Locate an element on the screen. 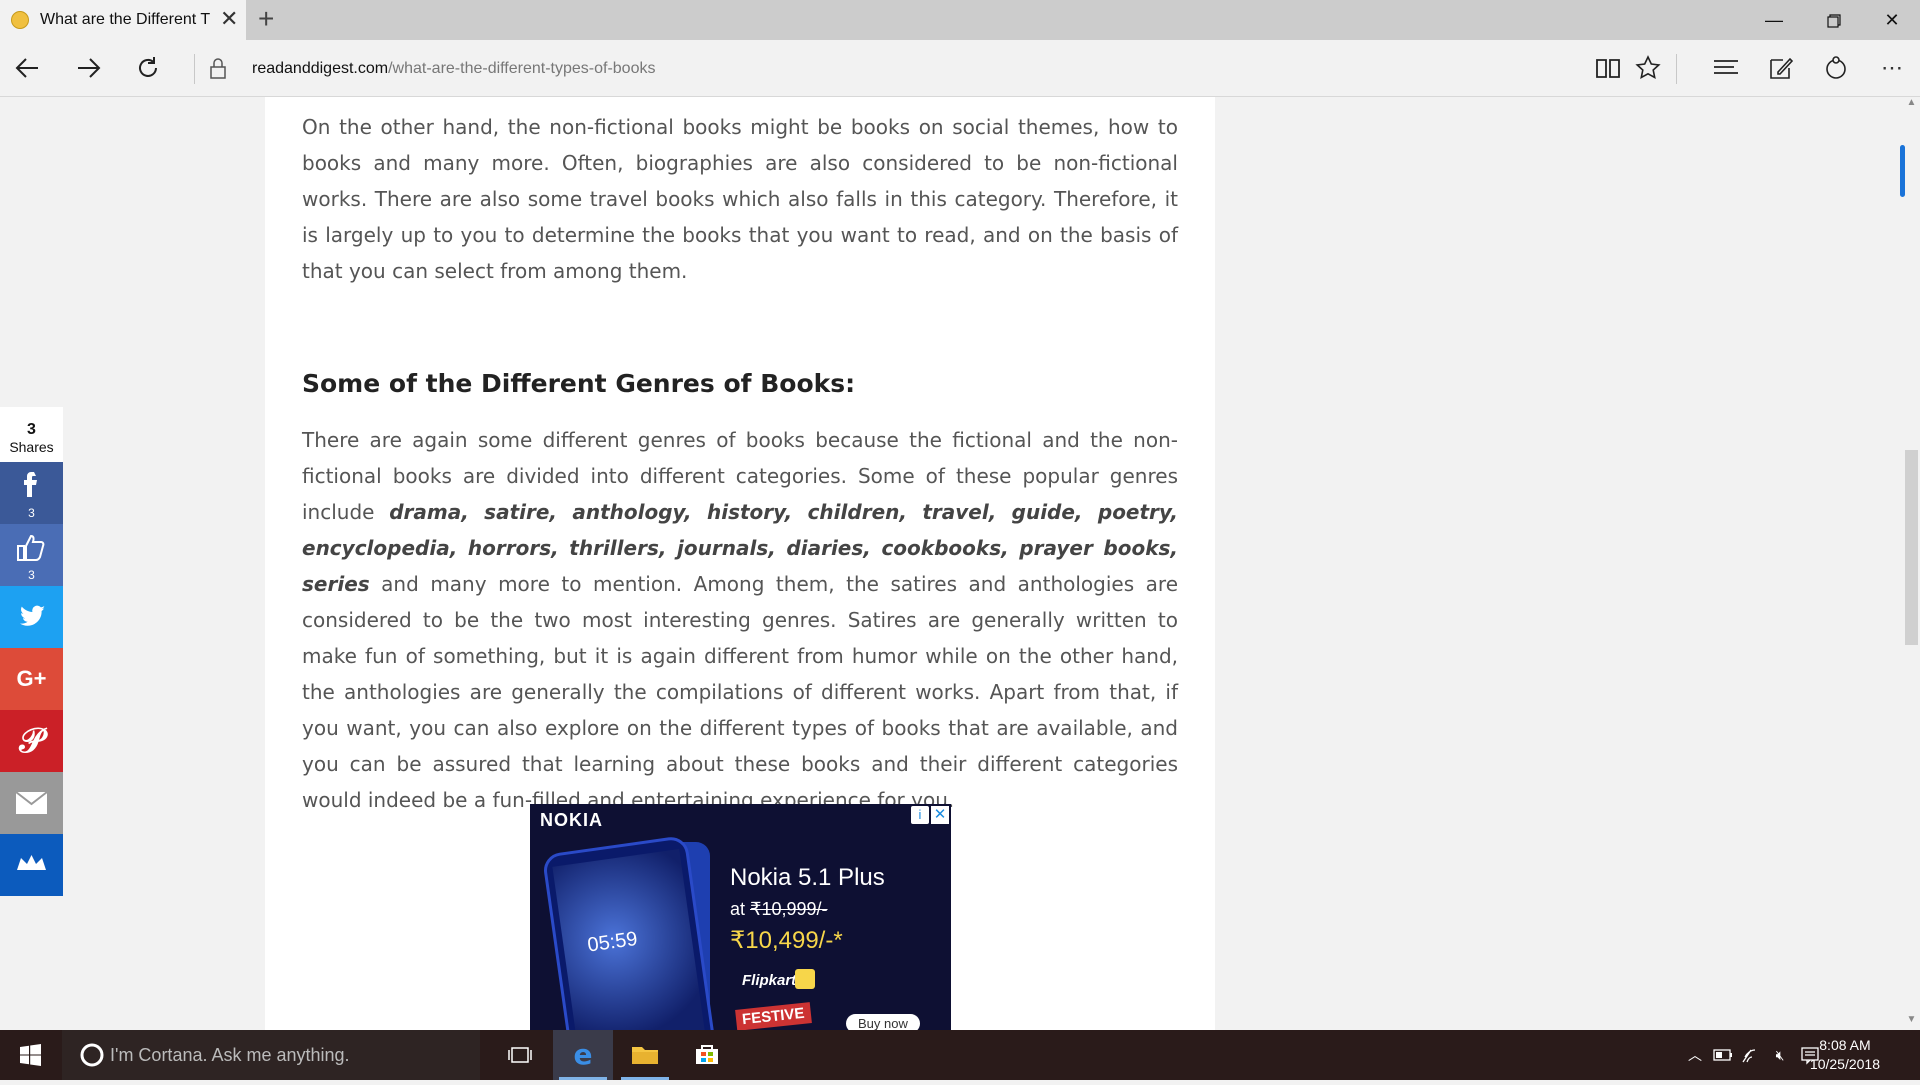  cortana-placeholder: I'm Cortana. Ask me anything. is located at coordinates (230, 1055).